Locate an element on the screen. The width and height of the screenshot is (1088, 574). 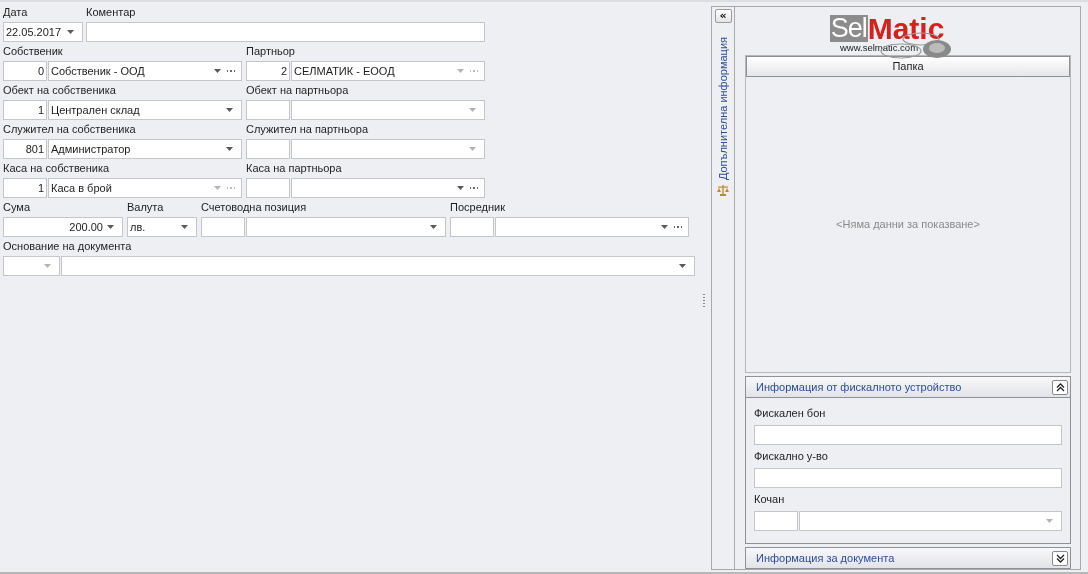
column-header: Папка is located at coordinates (908, 66).